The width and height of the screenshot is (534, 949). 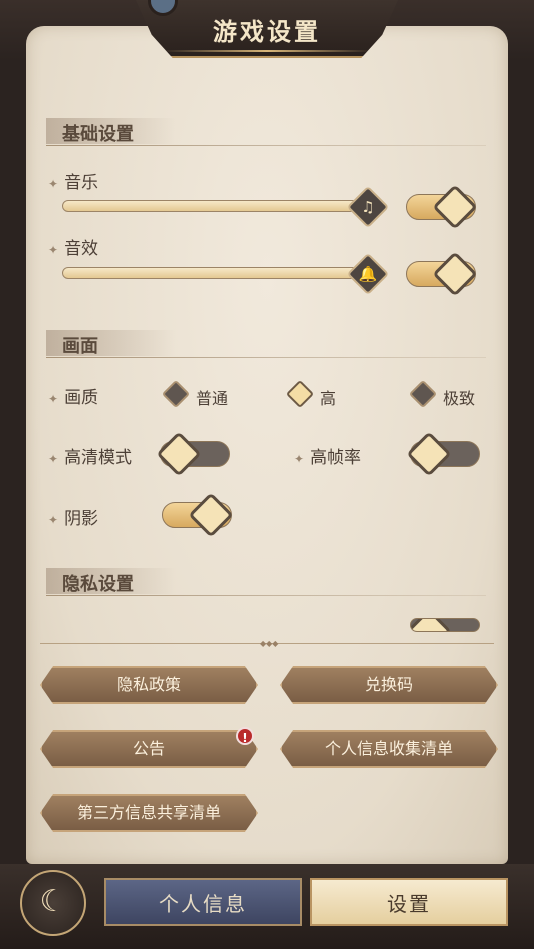 I want to click on section-title: 画面, so click(x=80, y=346).